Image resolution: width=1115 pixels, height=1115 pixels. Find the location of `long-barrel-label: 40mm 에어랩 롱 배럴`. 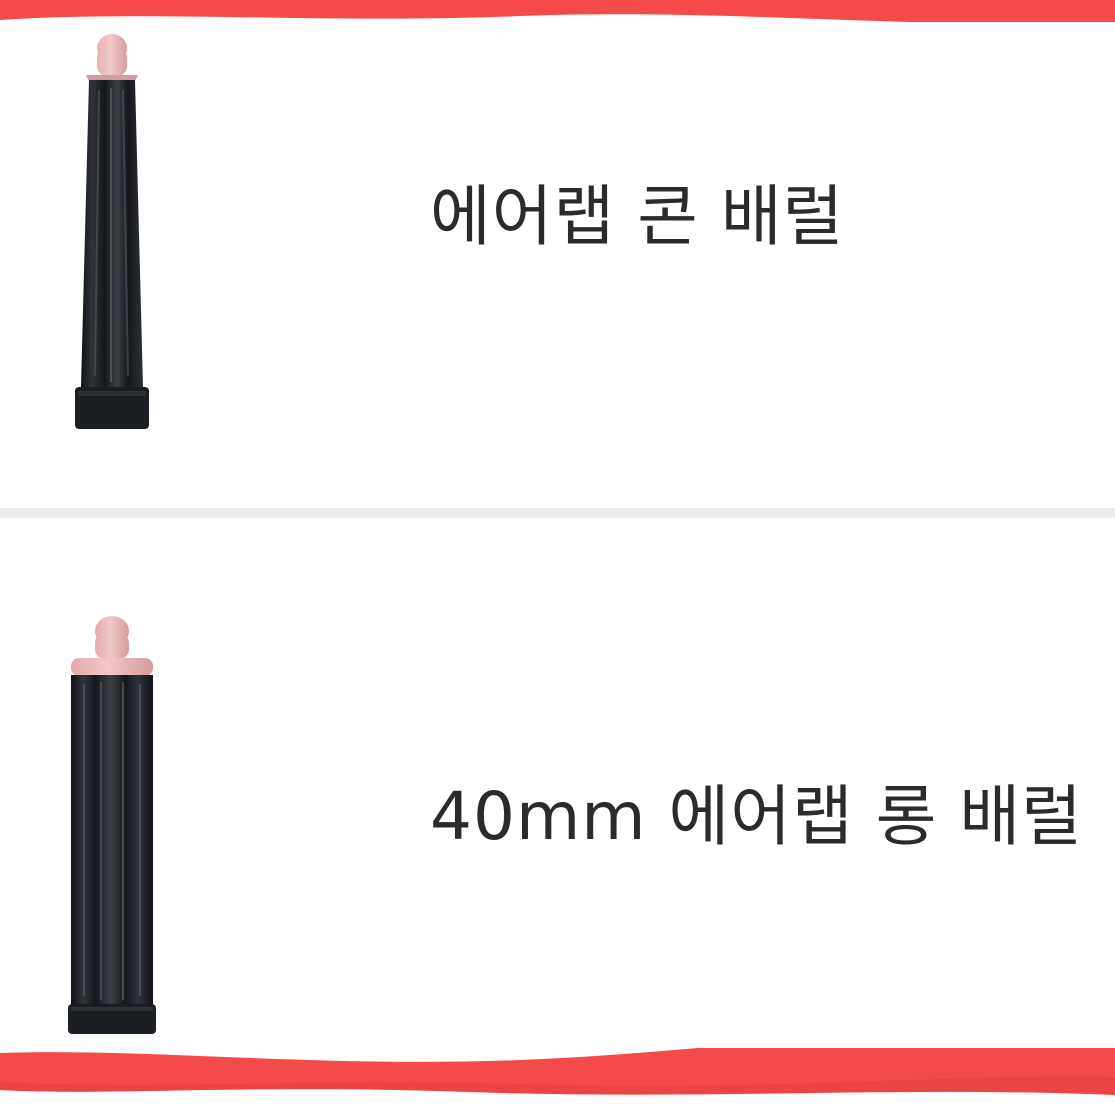

long-barrel-label: 40mm 에어랩 롱 배럴 is located at coordinates (756, 816).